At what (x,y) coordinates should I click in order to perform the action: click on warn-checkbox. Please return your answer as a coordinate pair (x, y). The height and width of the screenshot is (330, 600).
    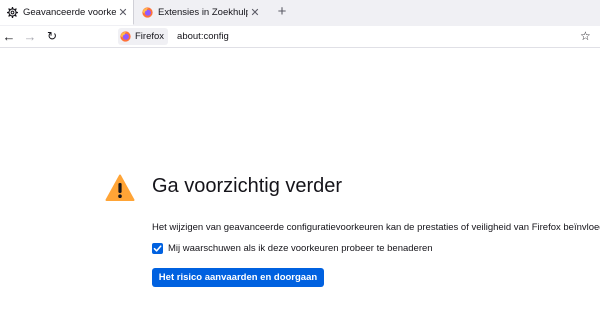
    Looking at the image, I should click on (157, 248).